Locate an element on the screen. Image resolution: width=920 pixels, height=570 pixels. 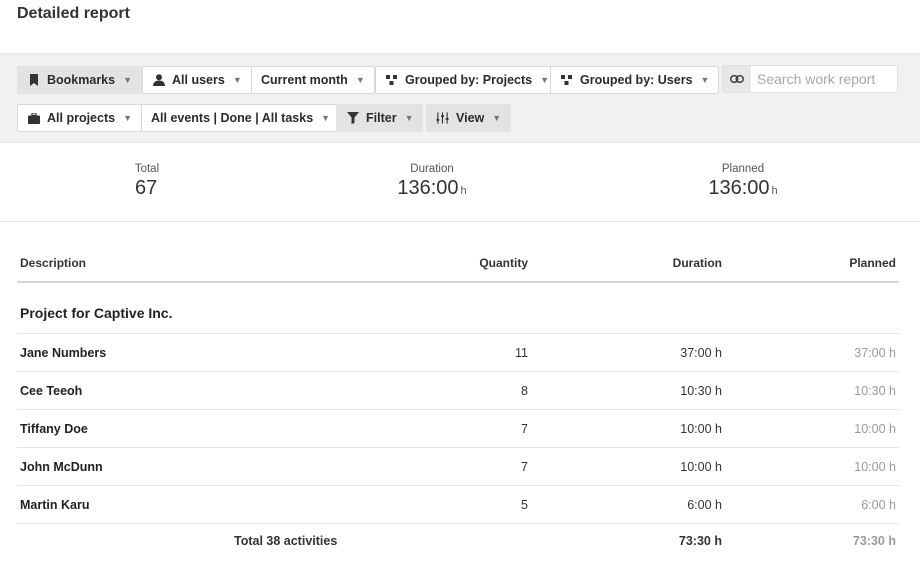
total-planned: 73:30 h is located at coordinates (874, 541).